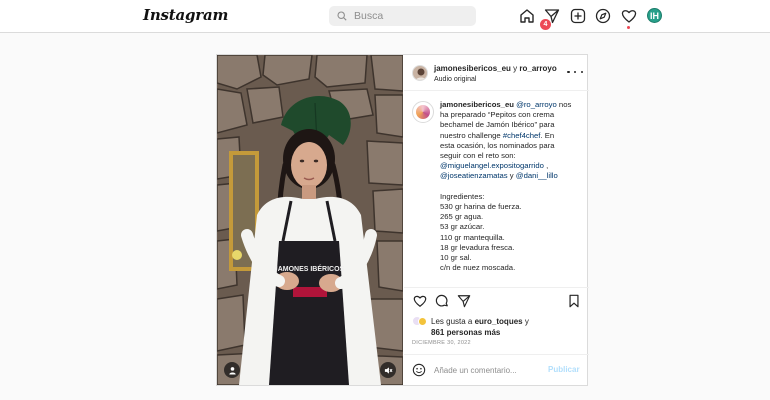 The image size is (770, 400). I want to click on home-icon, so click(527, 16).